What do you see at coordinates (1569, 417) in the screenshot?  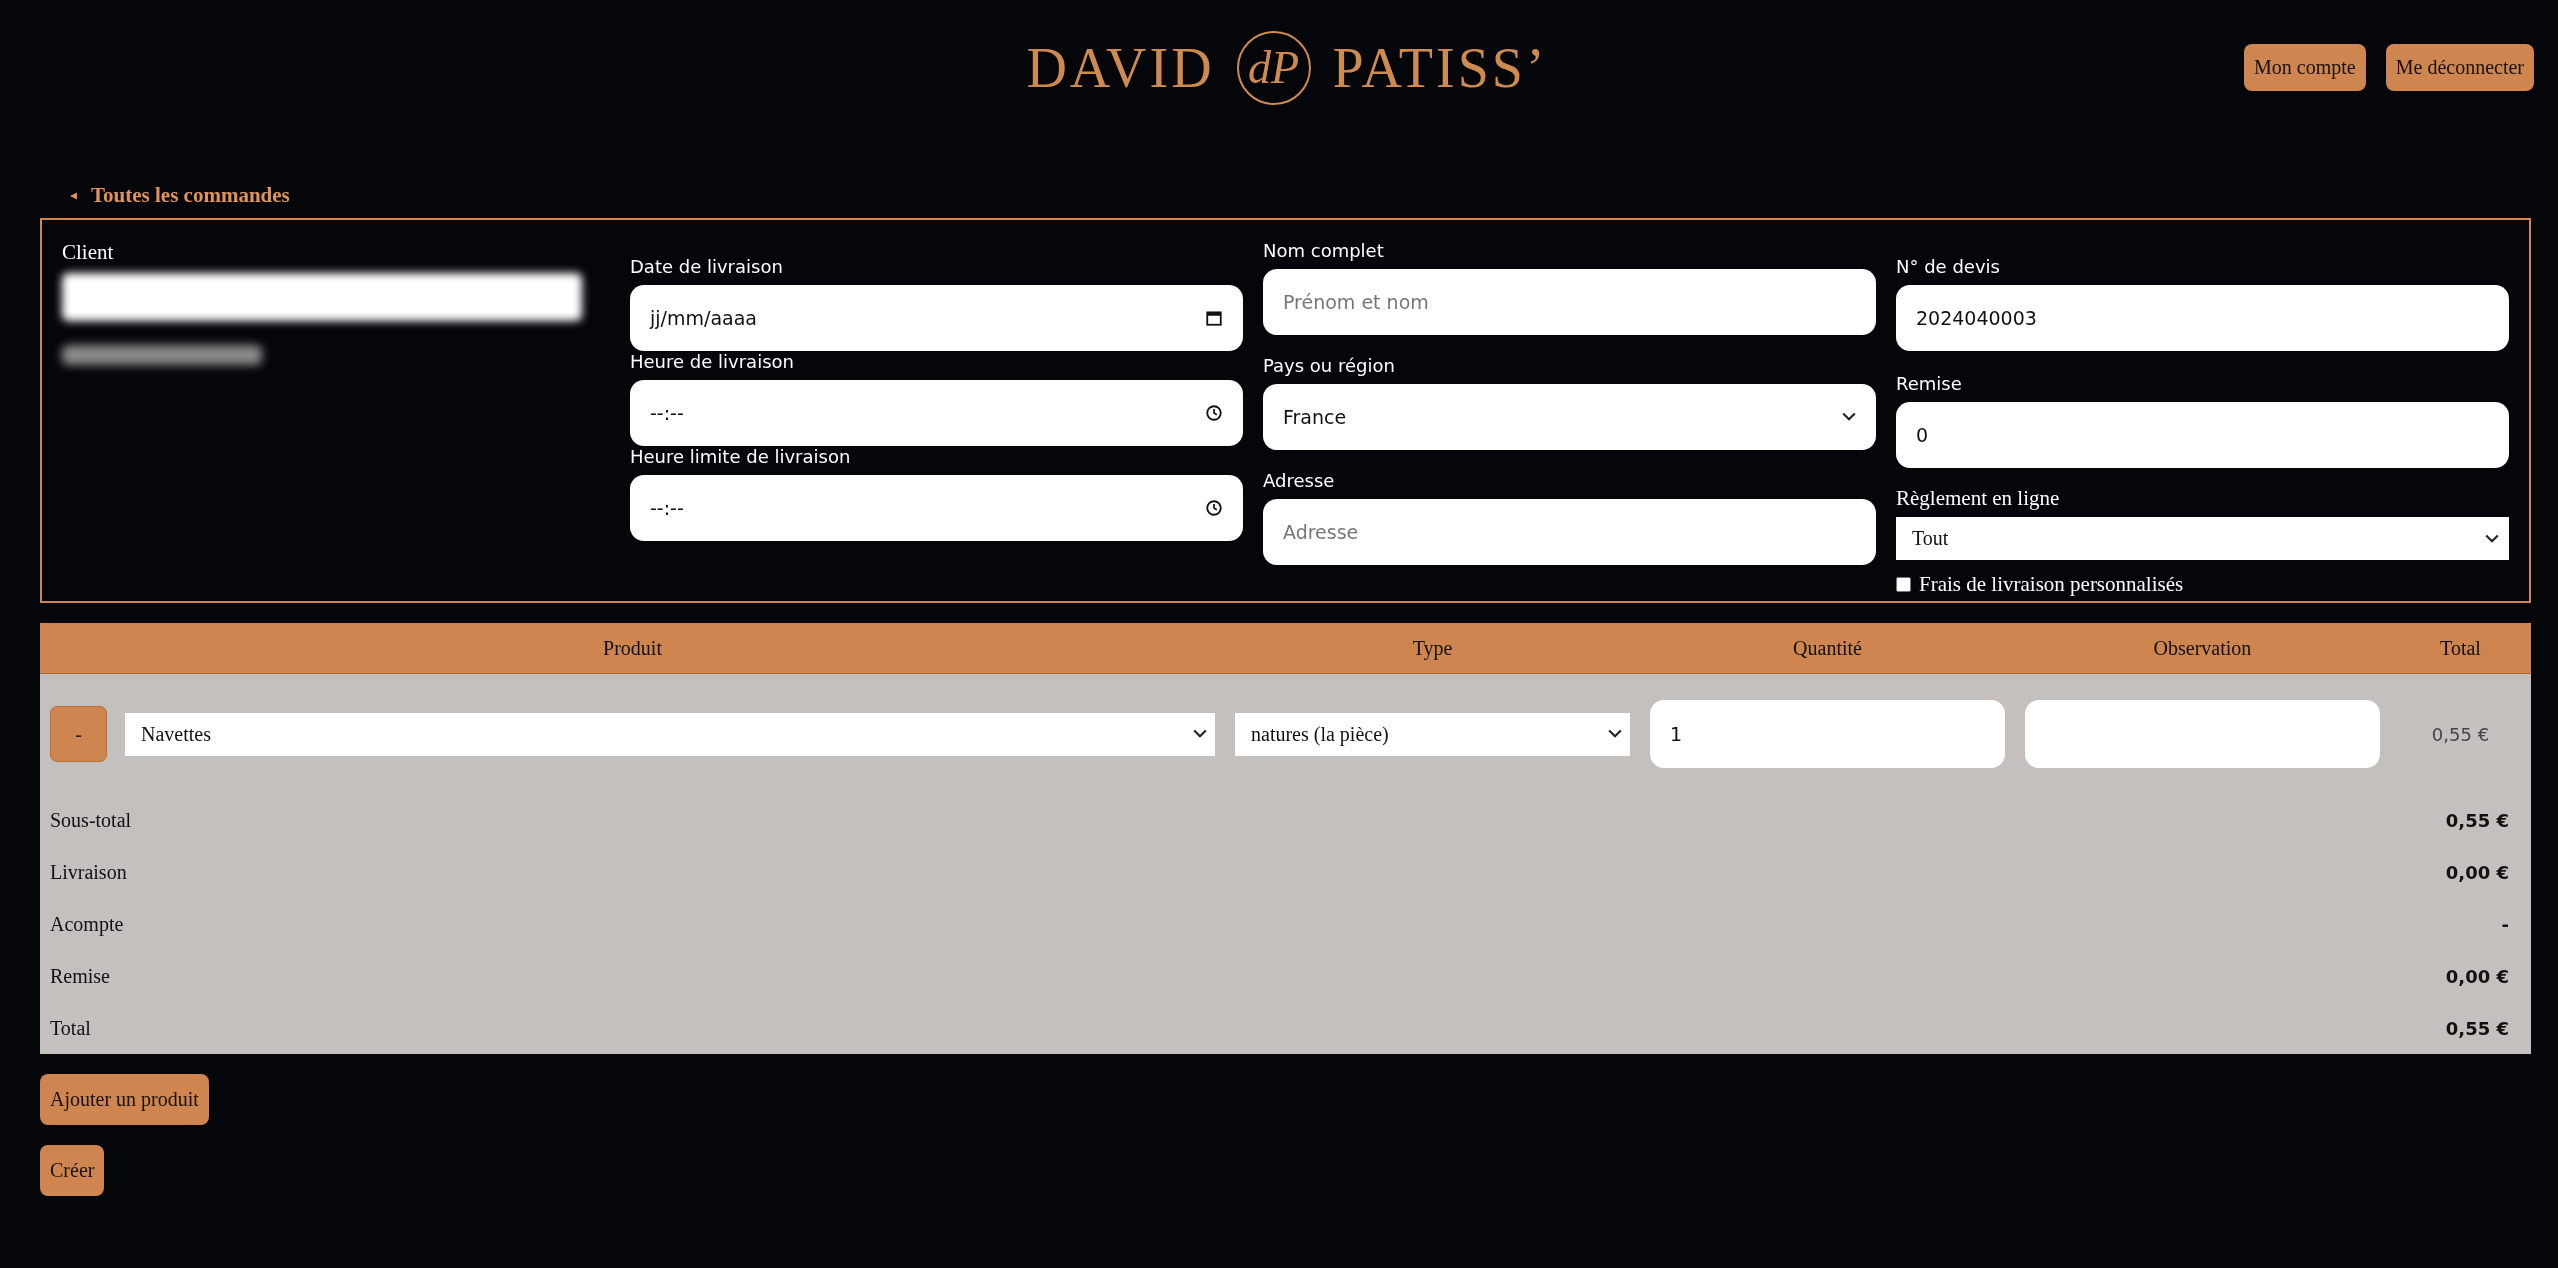 I see `dropdown: France` at bounding box center [1569, 417].